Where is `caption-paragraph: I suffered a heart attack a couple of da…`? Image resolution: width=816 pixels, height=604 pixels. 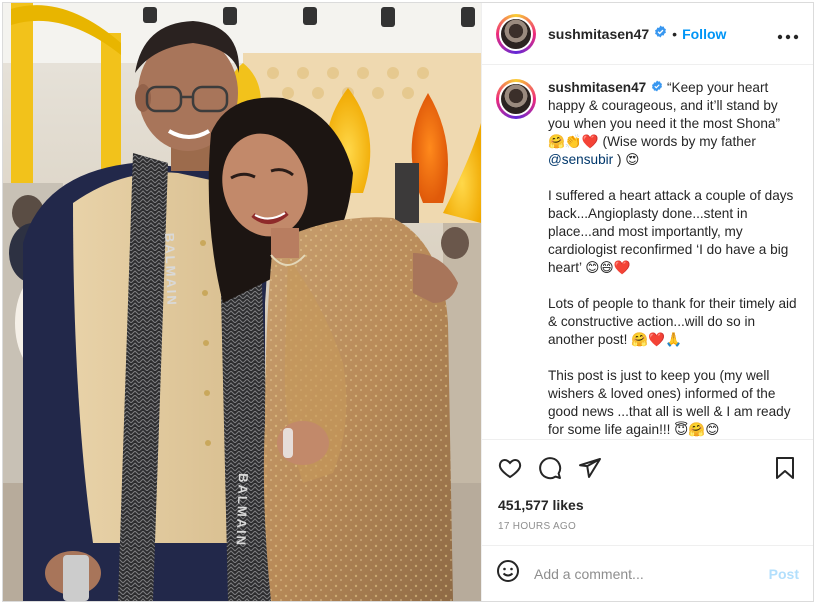
caption-paragraph: I suffered a heart attack a couple of da… is located at coordinates (673, 232).